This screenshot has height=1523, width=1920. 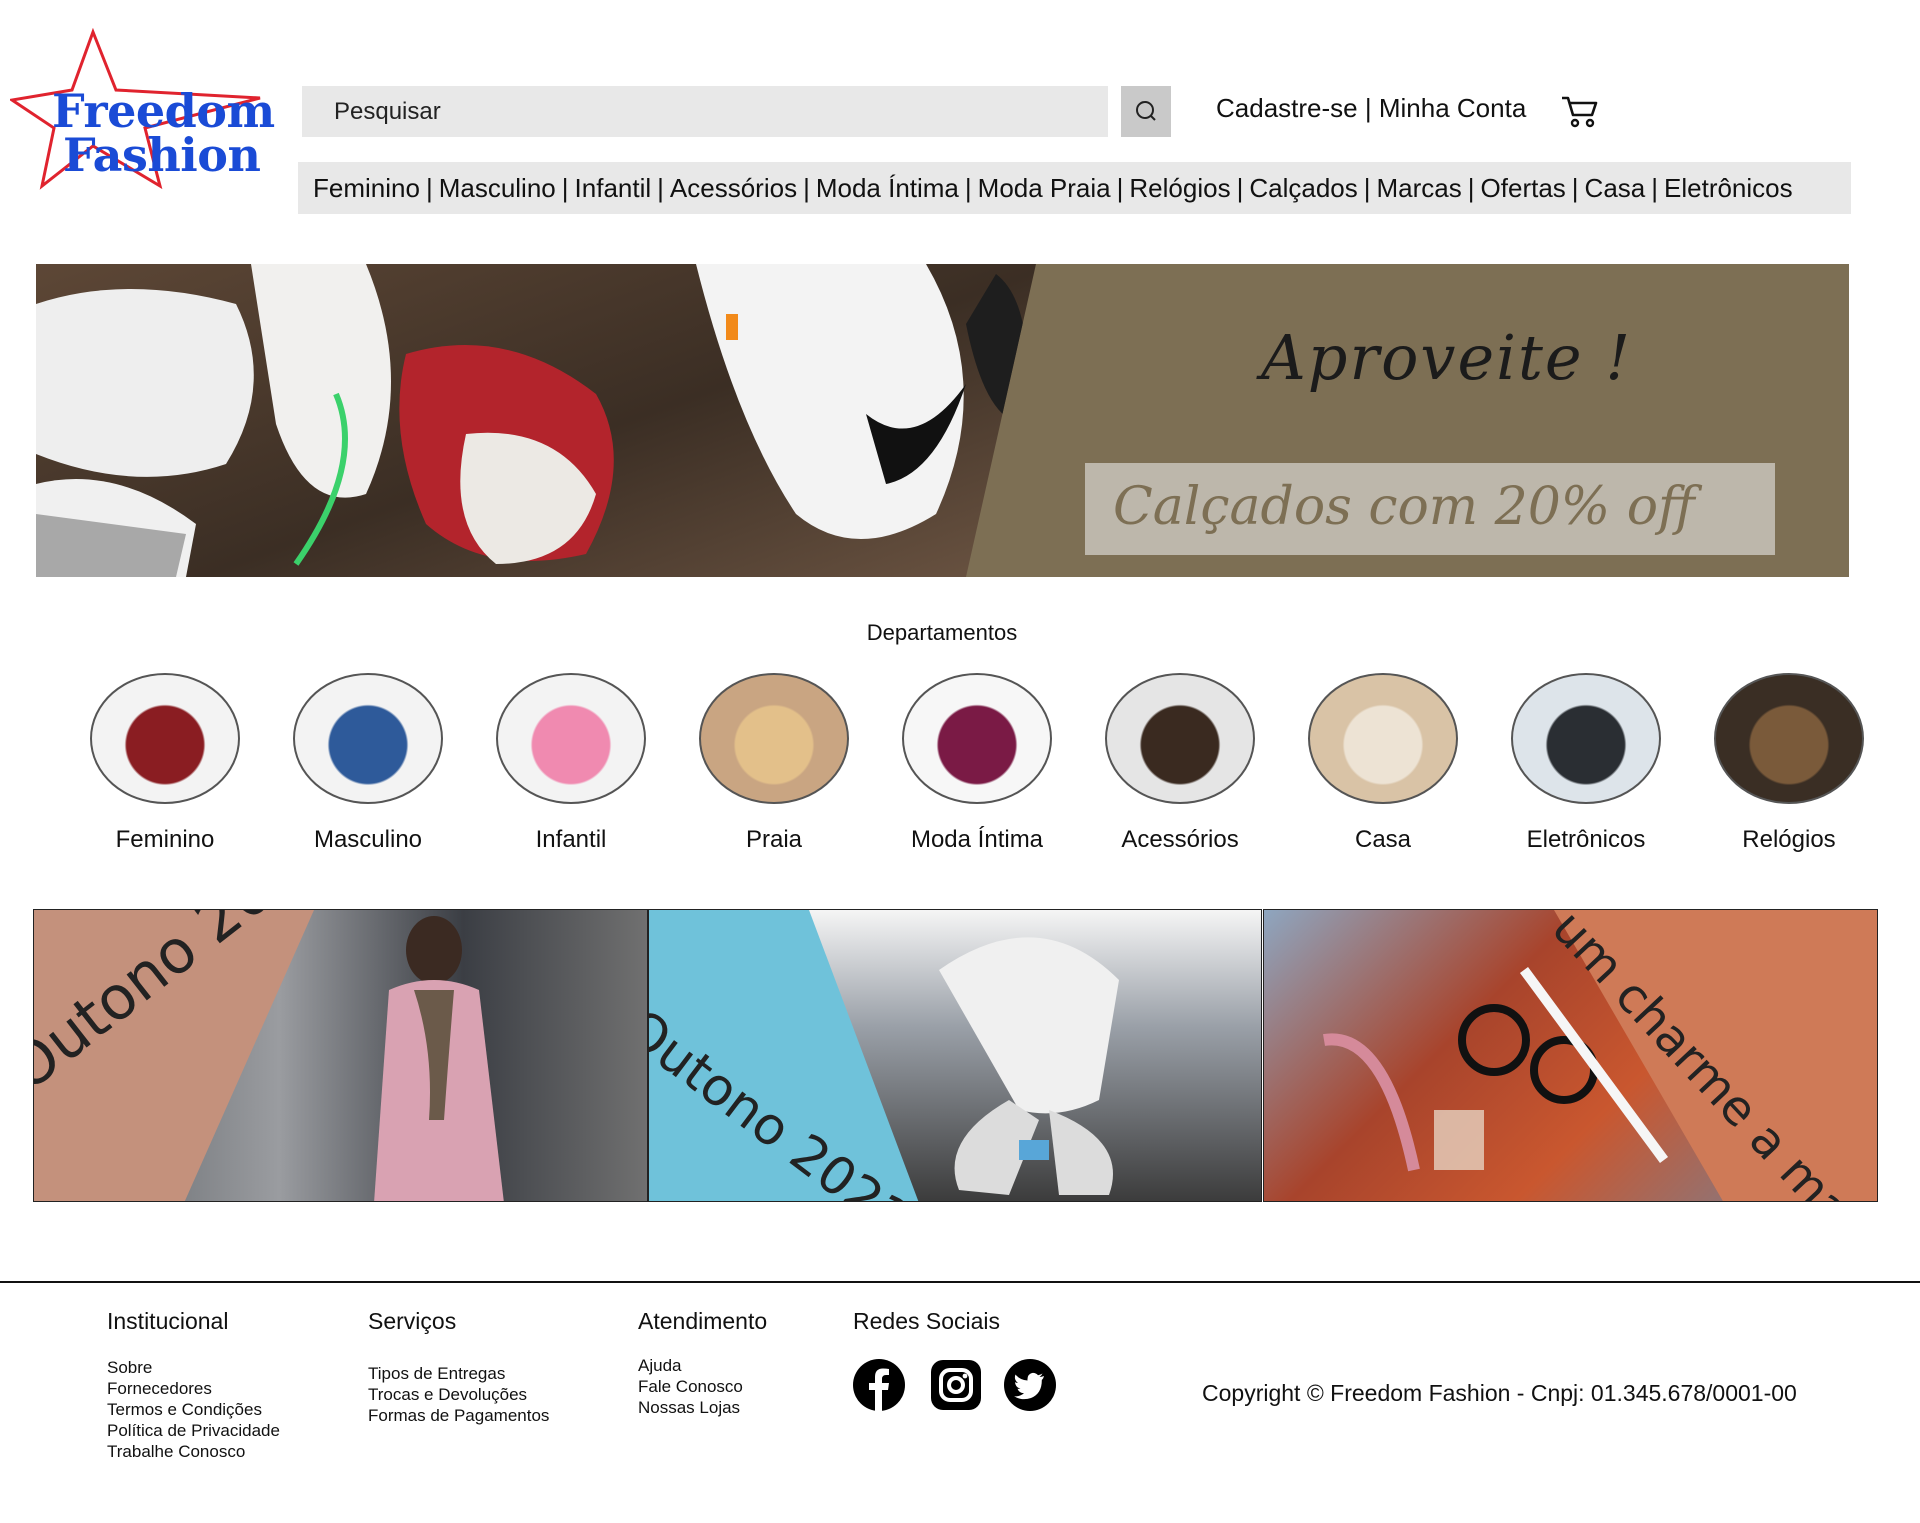 I want to click on promo-banner-accessories: um charme a mais, so click(x=1570, y=1055).